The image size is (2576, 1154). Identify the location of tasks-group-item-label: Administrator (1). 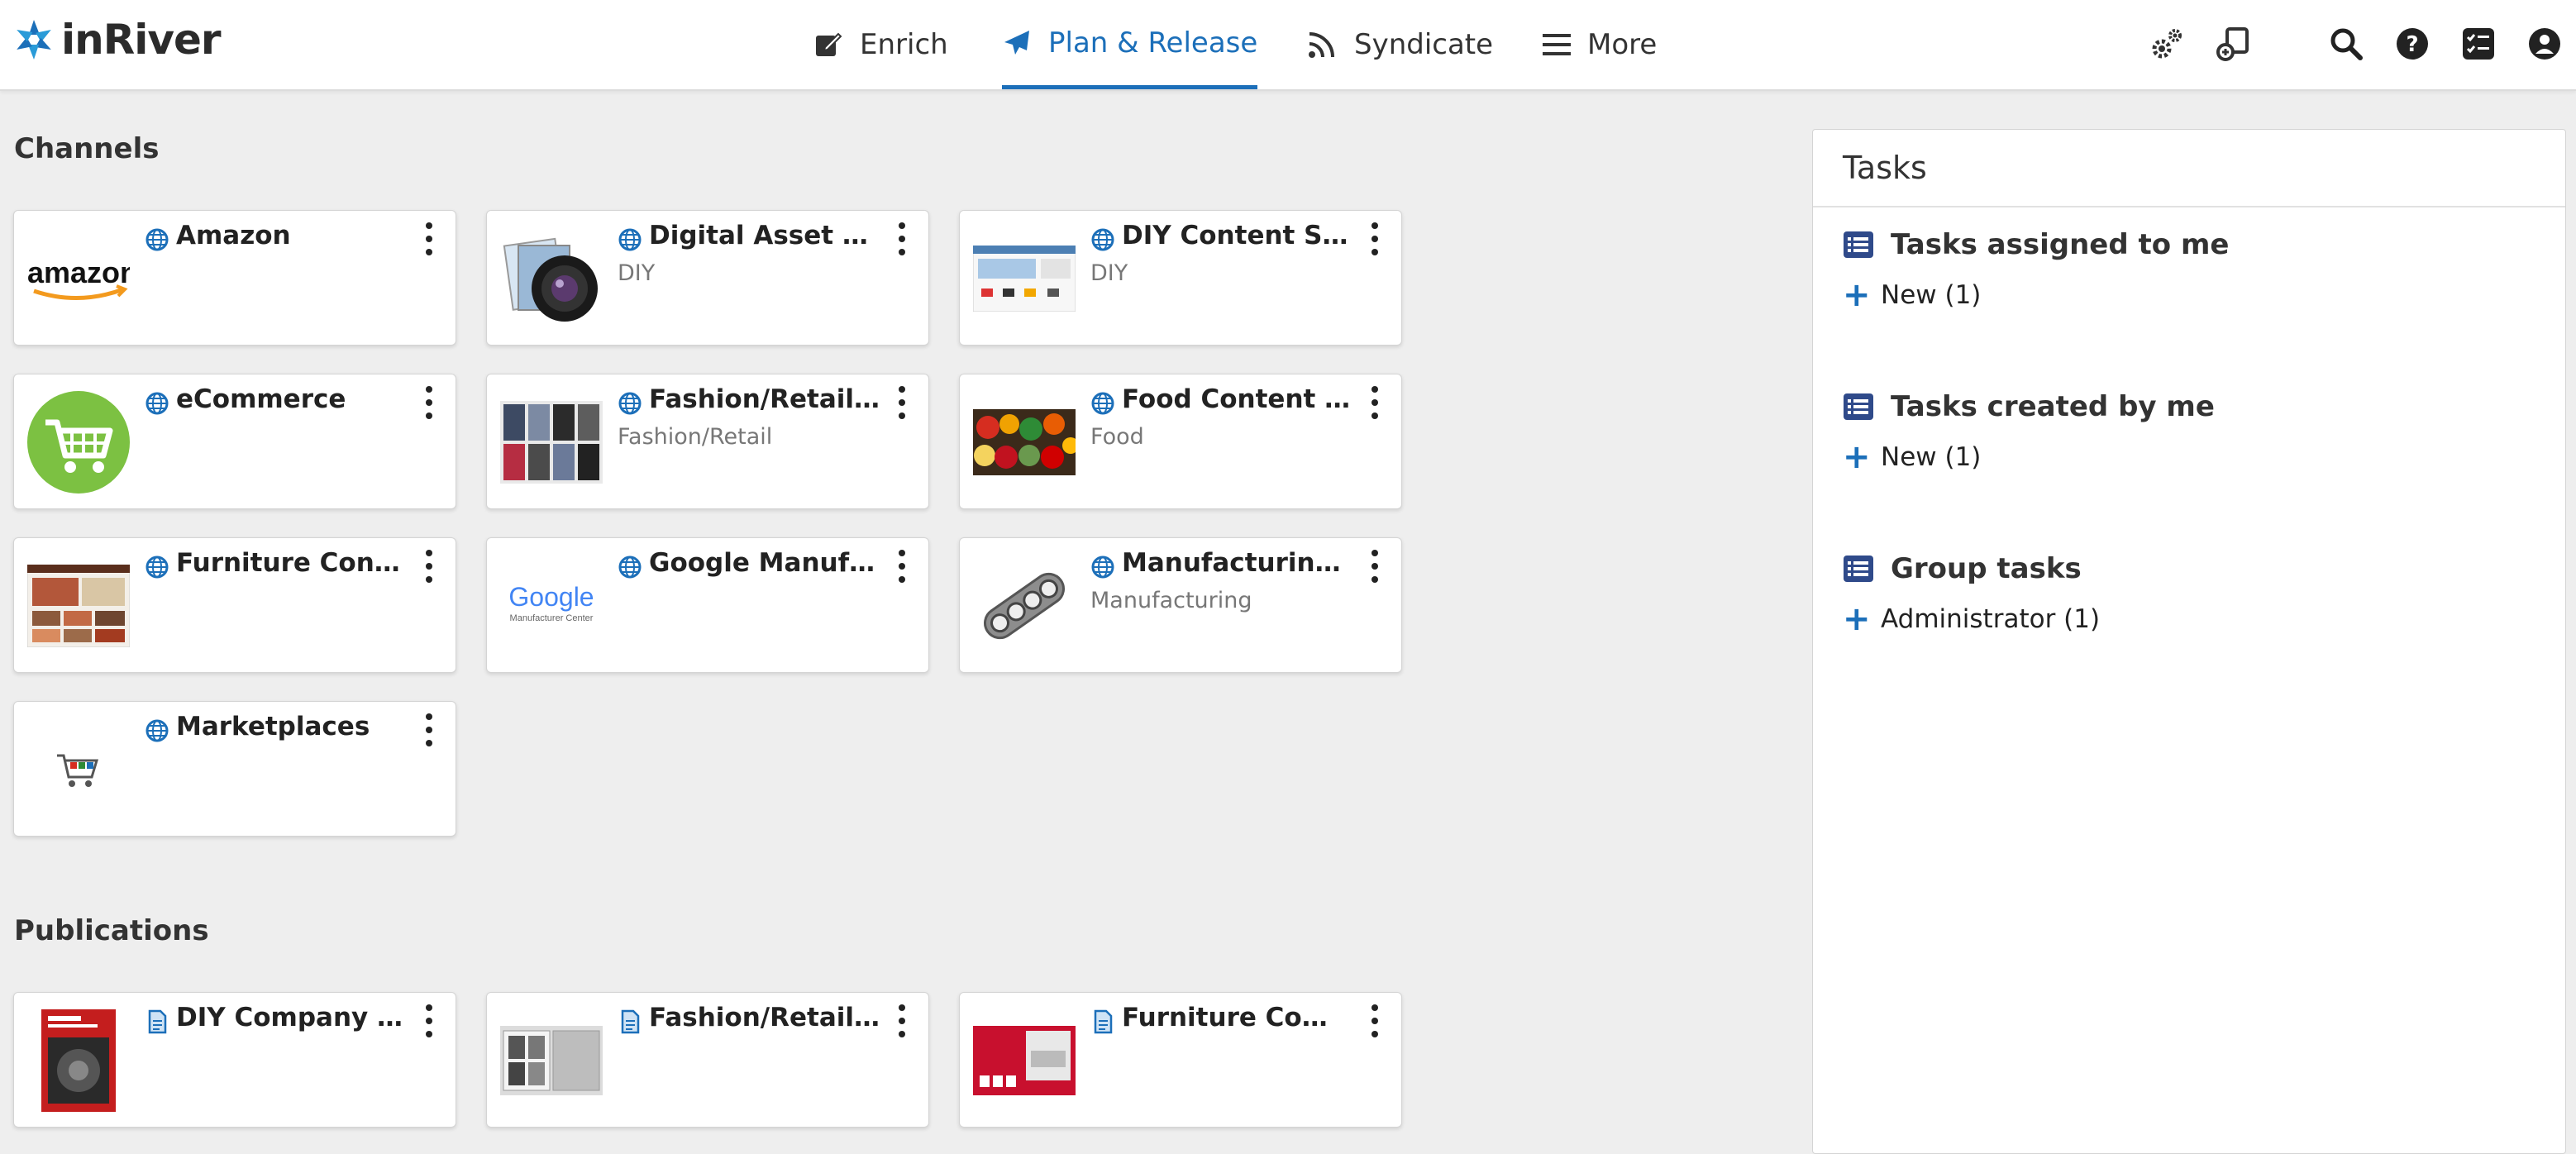
(1991, 619).